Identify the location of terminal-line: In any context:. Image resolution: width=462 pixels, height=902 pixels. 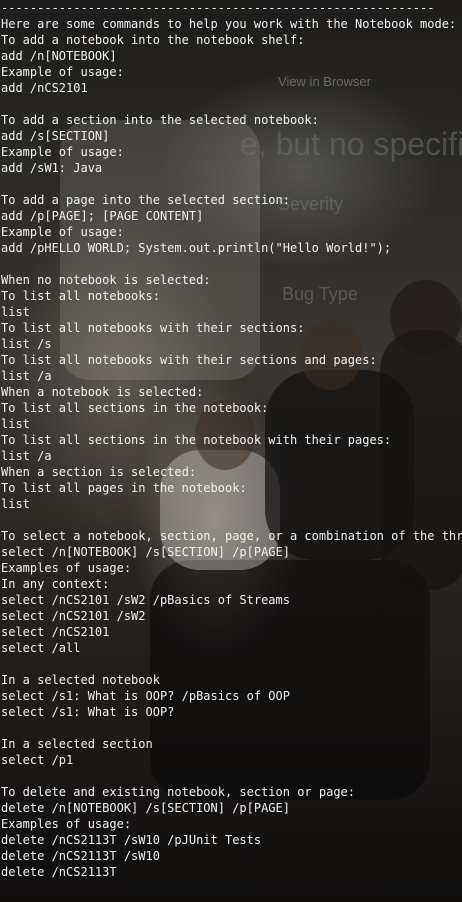
(55, 584).